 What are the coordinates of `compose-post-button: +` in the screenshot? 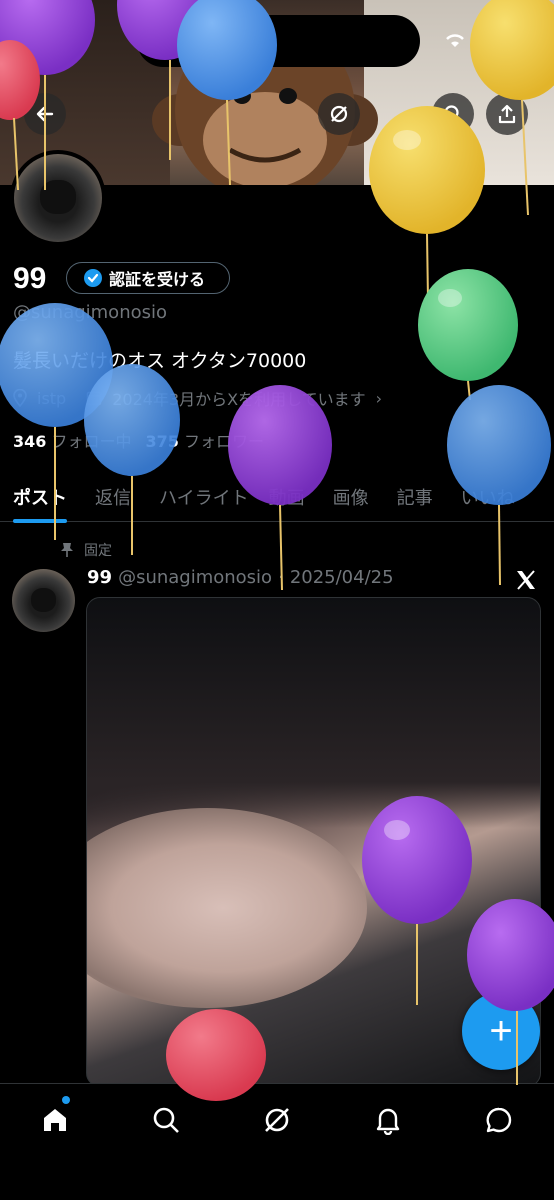 It's located at (501, 1031).